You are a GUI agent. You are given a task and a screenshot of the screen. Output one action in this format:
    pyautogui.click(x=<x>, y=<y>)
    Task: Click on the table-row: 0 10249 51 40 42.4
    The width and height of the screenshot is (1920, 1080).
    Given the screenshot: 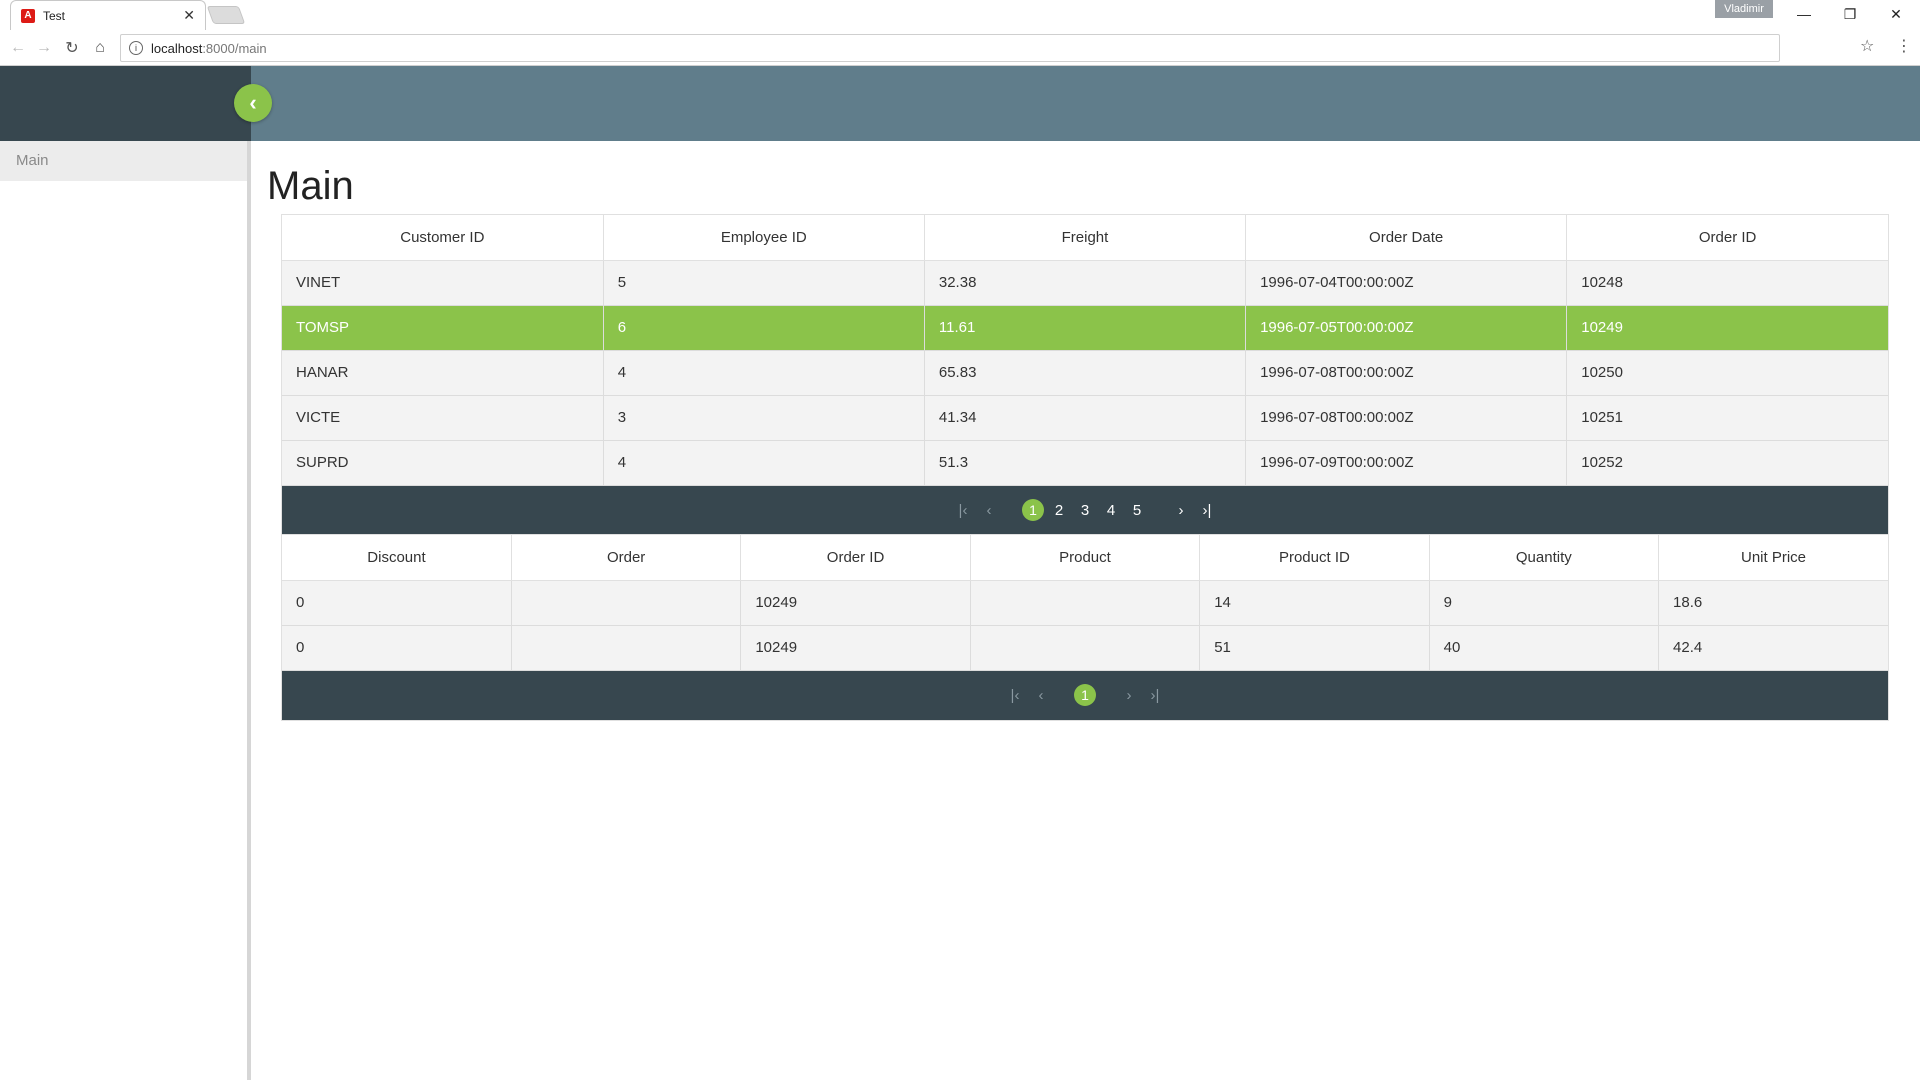 What is the action you would take?
    pyautogui.click(x=1085, y=648)
    